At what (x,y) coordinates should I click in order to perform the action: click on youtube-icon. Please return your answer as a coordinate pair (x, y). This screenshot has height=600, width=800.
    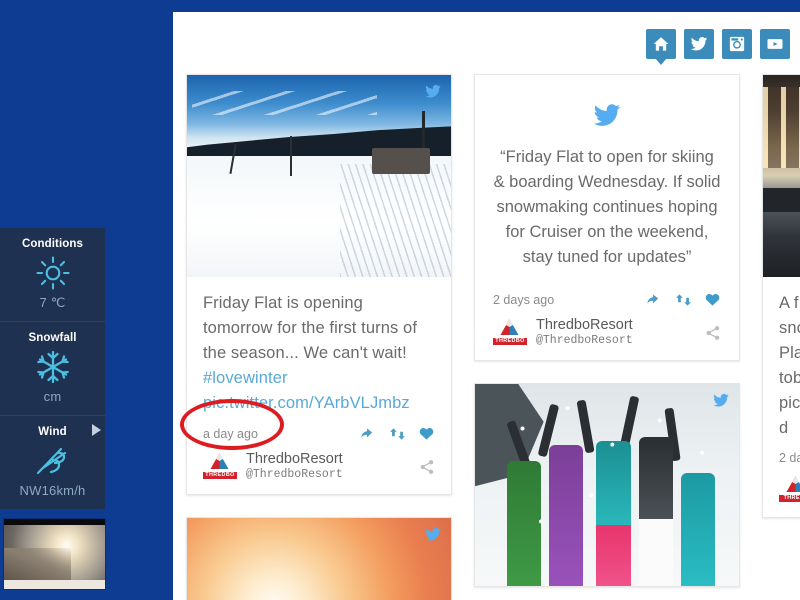
    Looking at the image, I should click on (775, 44).